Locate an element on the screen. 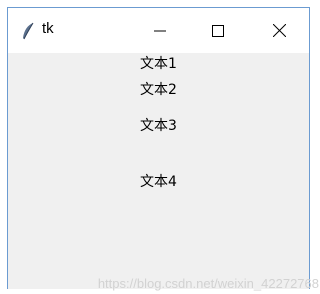  label-text-1: 文本1 is located at coordinates (158, 64).